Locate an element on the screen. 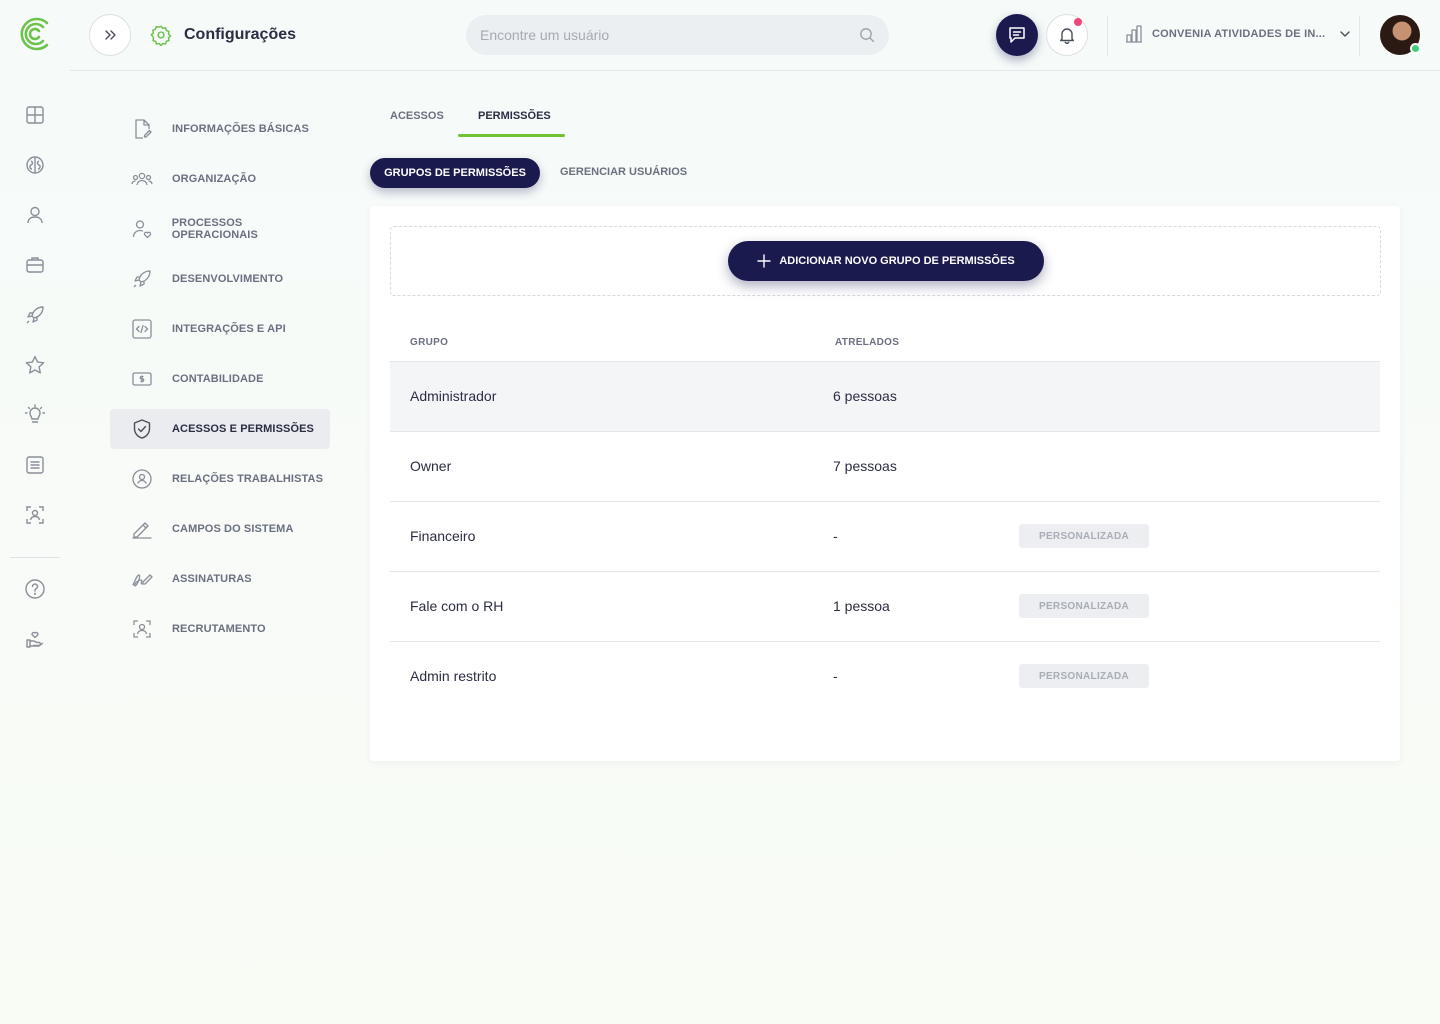 The width and height of the screenshot is (1440, 1024). rail-divider is located at coordinates (35, 557).